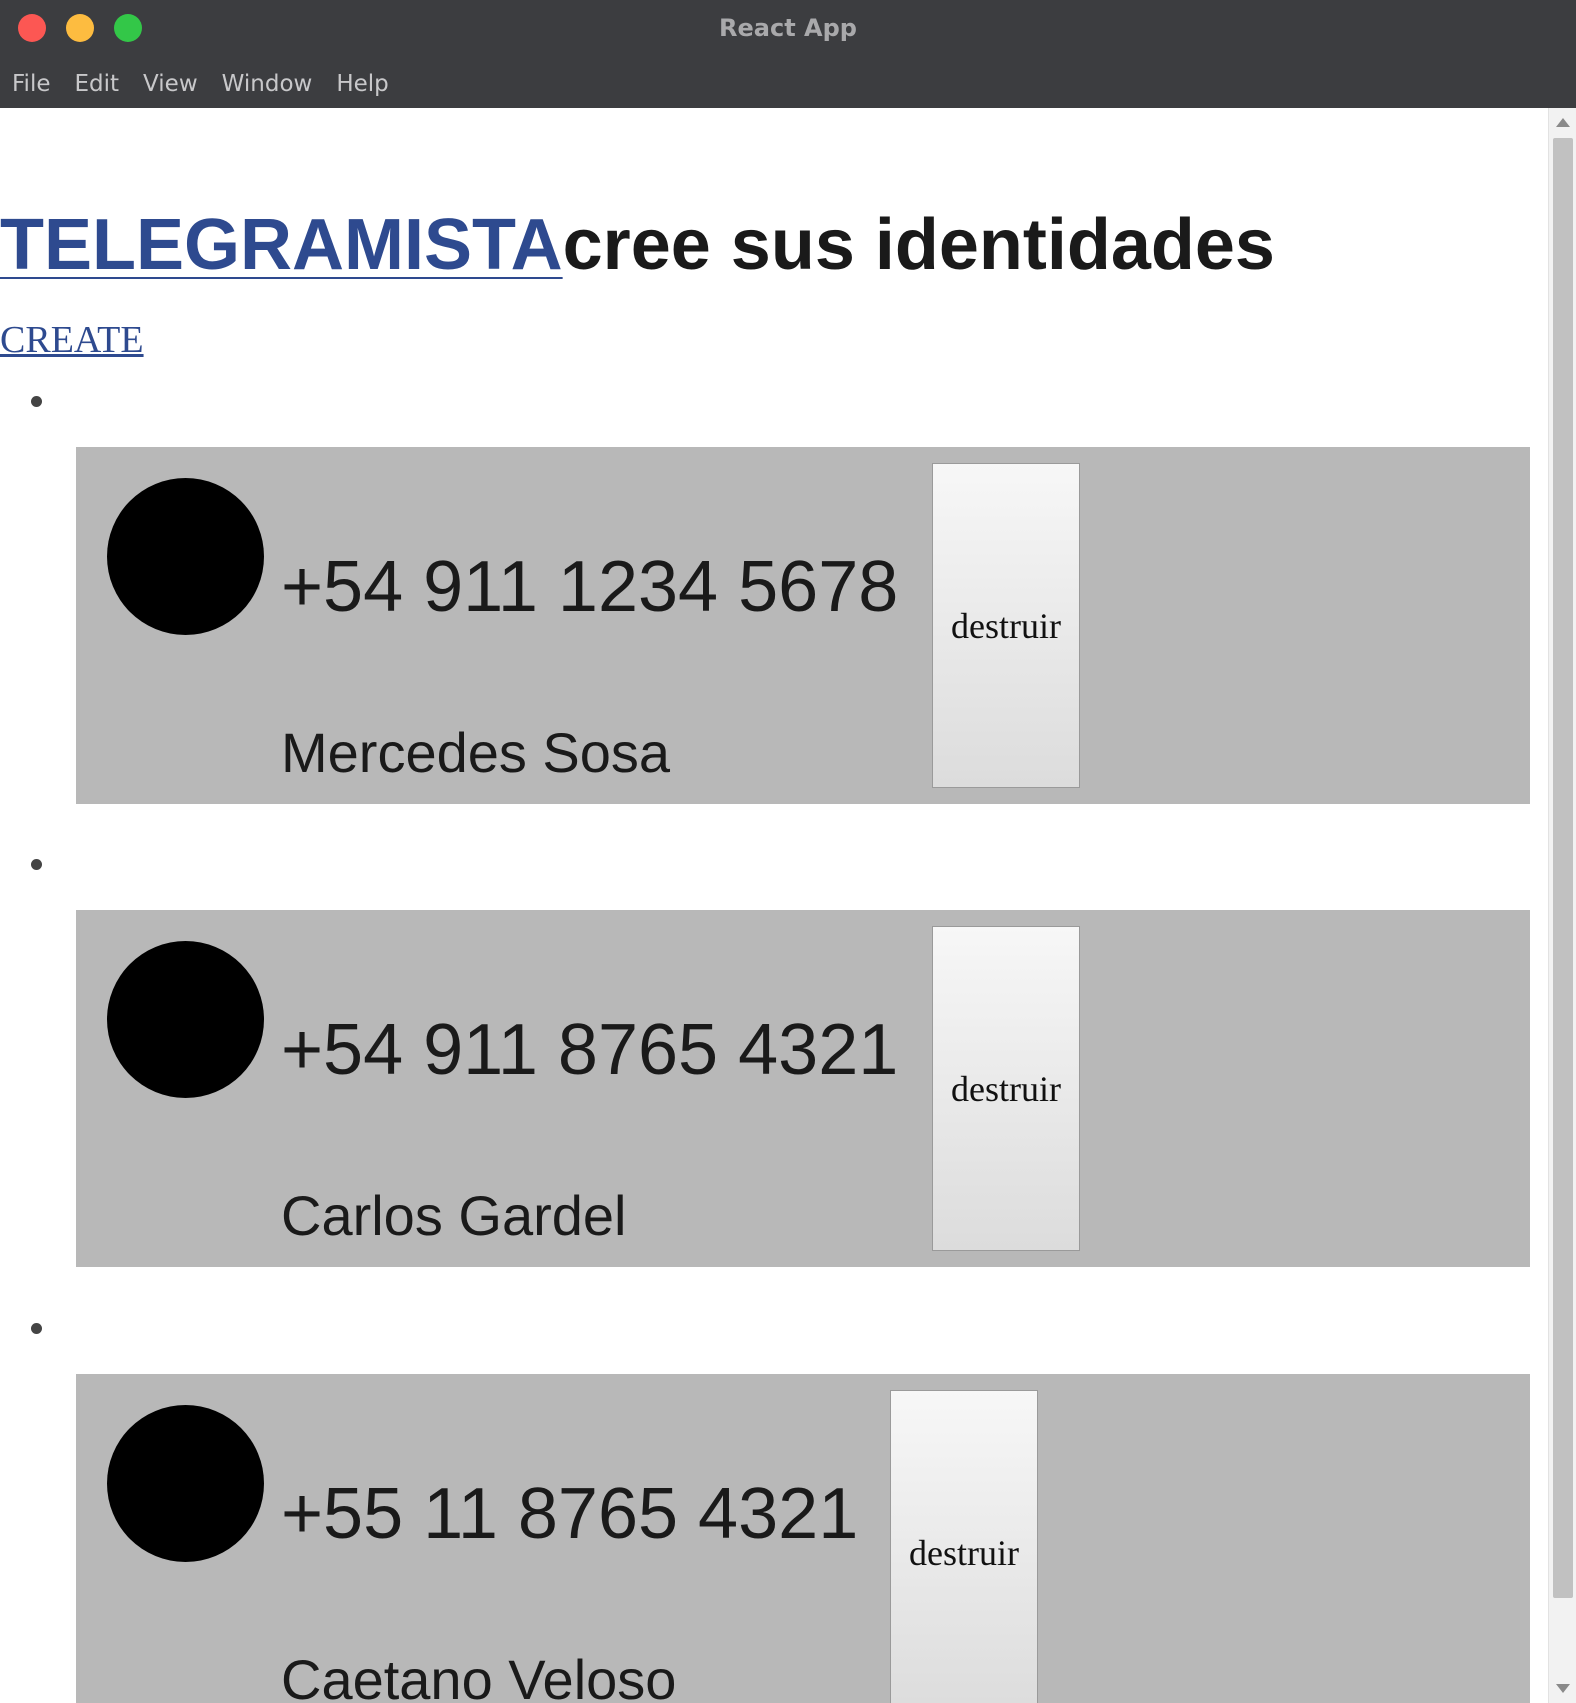 The height and width of the screenshot is (1703, 1576). I want to click on menu-bar: File Edit View Window Help, so click(200, 84).